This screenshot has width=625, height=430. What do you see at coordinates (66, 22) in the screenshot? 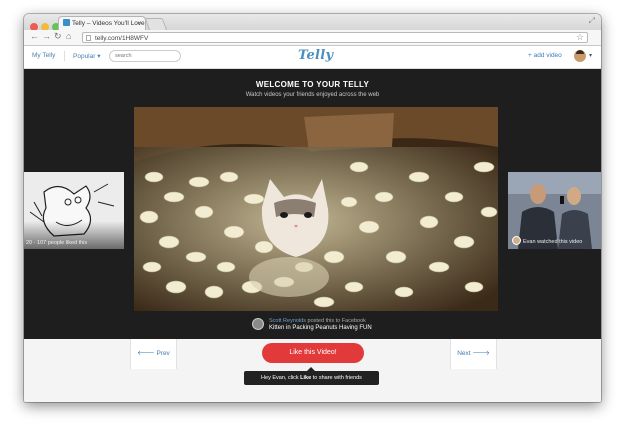
I see `favicon-icon` at bounding box center [66, 22].